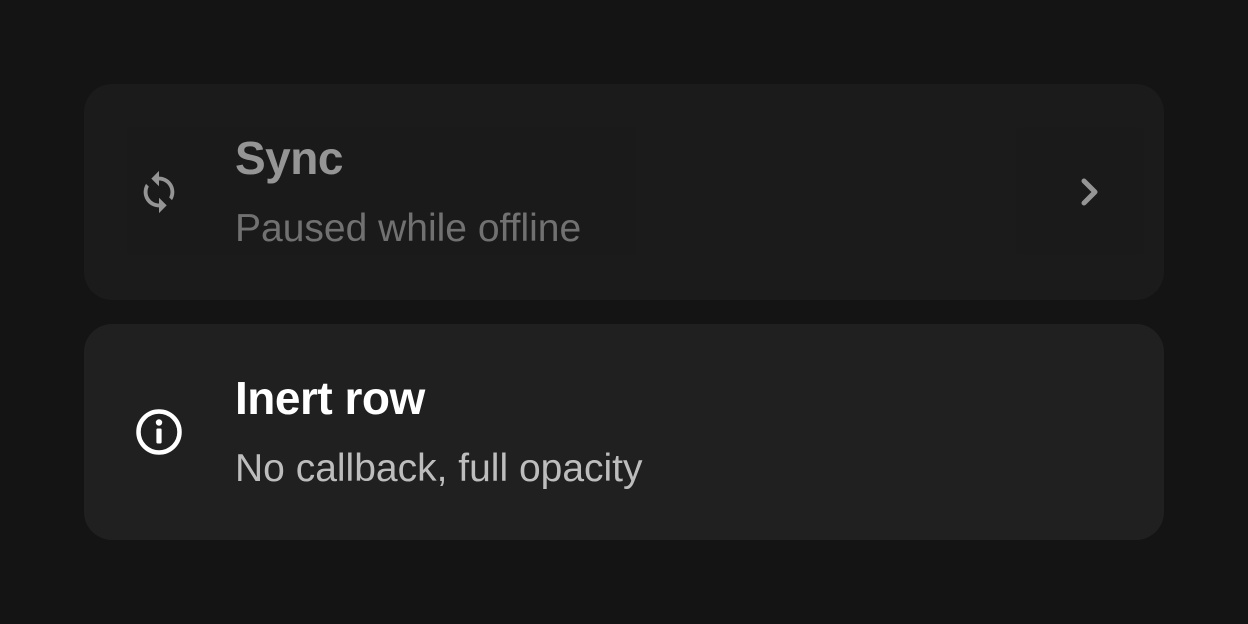 This screenshot has height=624, width=1248. Describe the element at coordinates (330, 398) in the screenshot. I see `inert-row-title: Inert row` at that location.